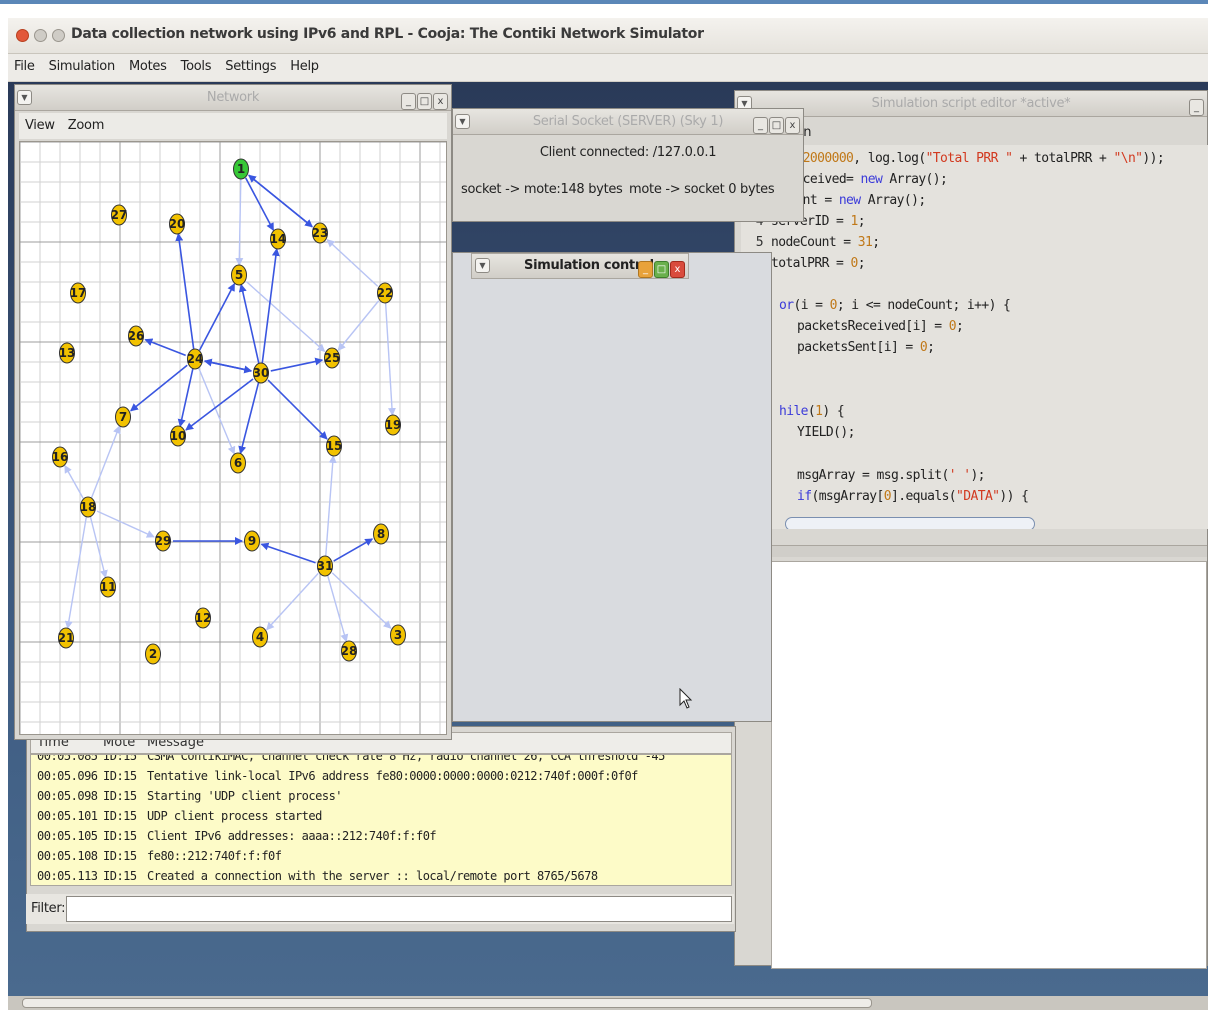 The width and height of the screenshot is (1208, 1010). I want to click on network-minimize-icon: _, so click(408, 101).